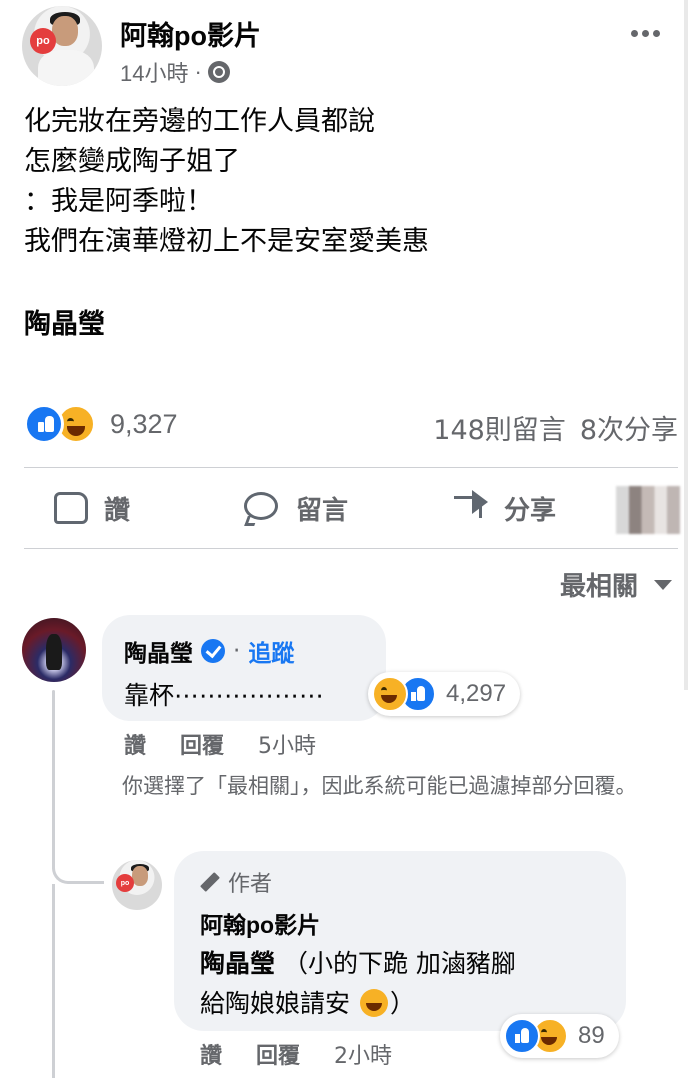 This screenshot has height=1078, width=688. Describe the element at coordinates (598, 587) in the screenshot. I see `sort-label: 最相關` at that location.